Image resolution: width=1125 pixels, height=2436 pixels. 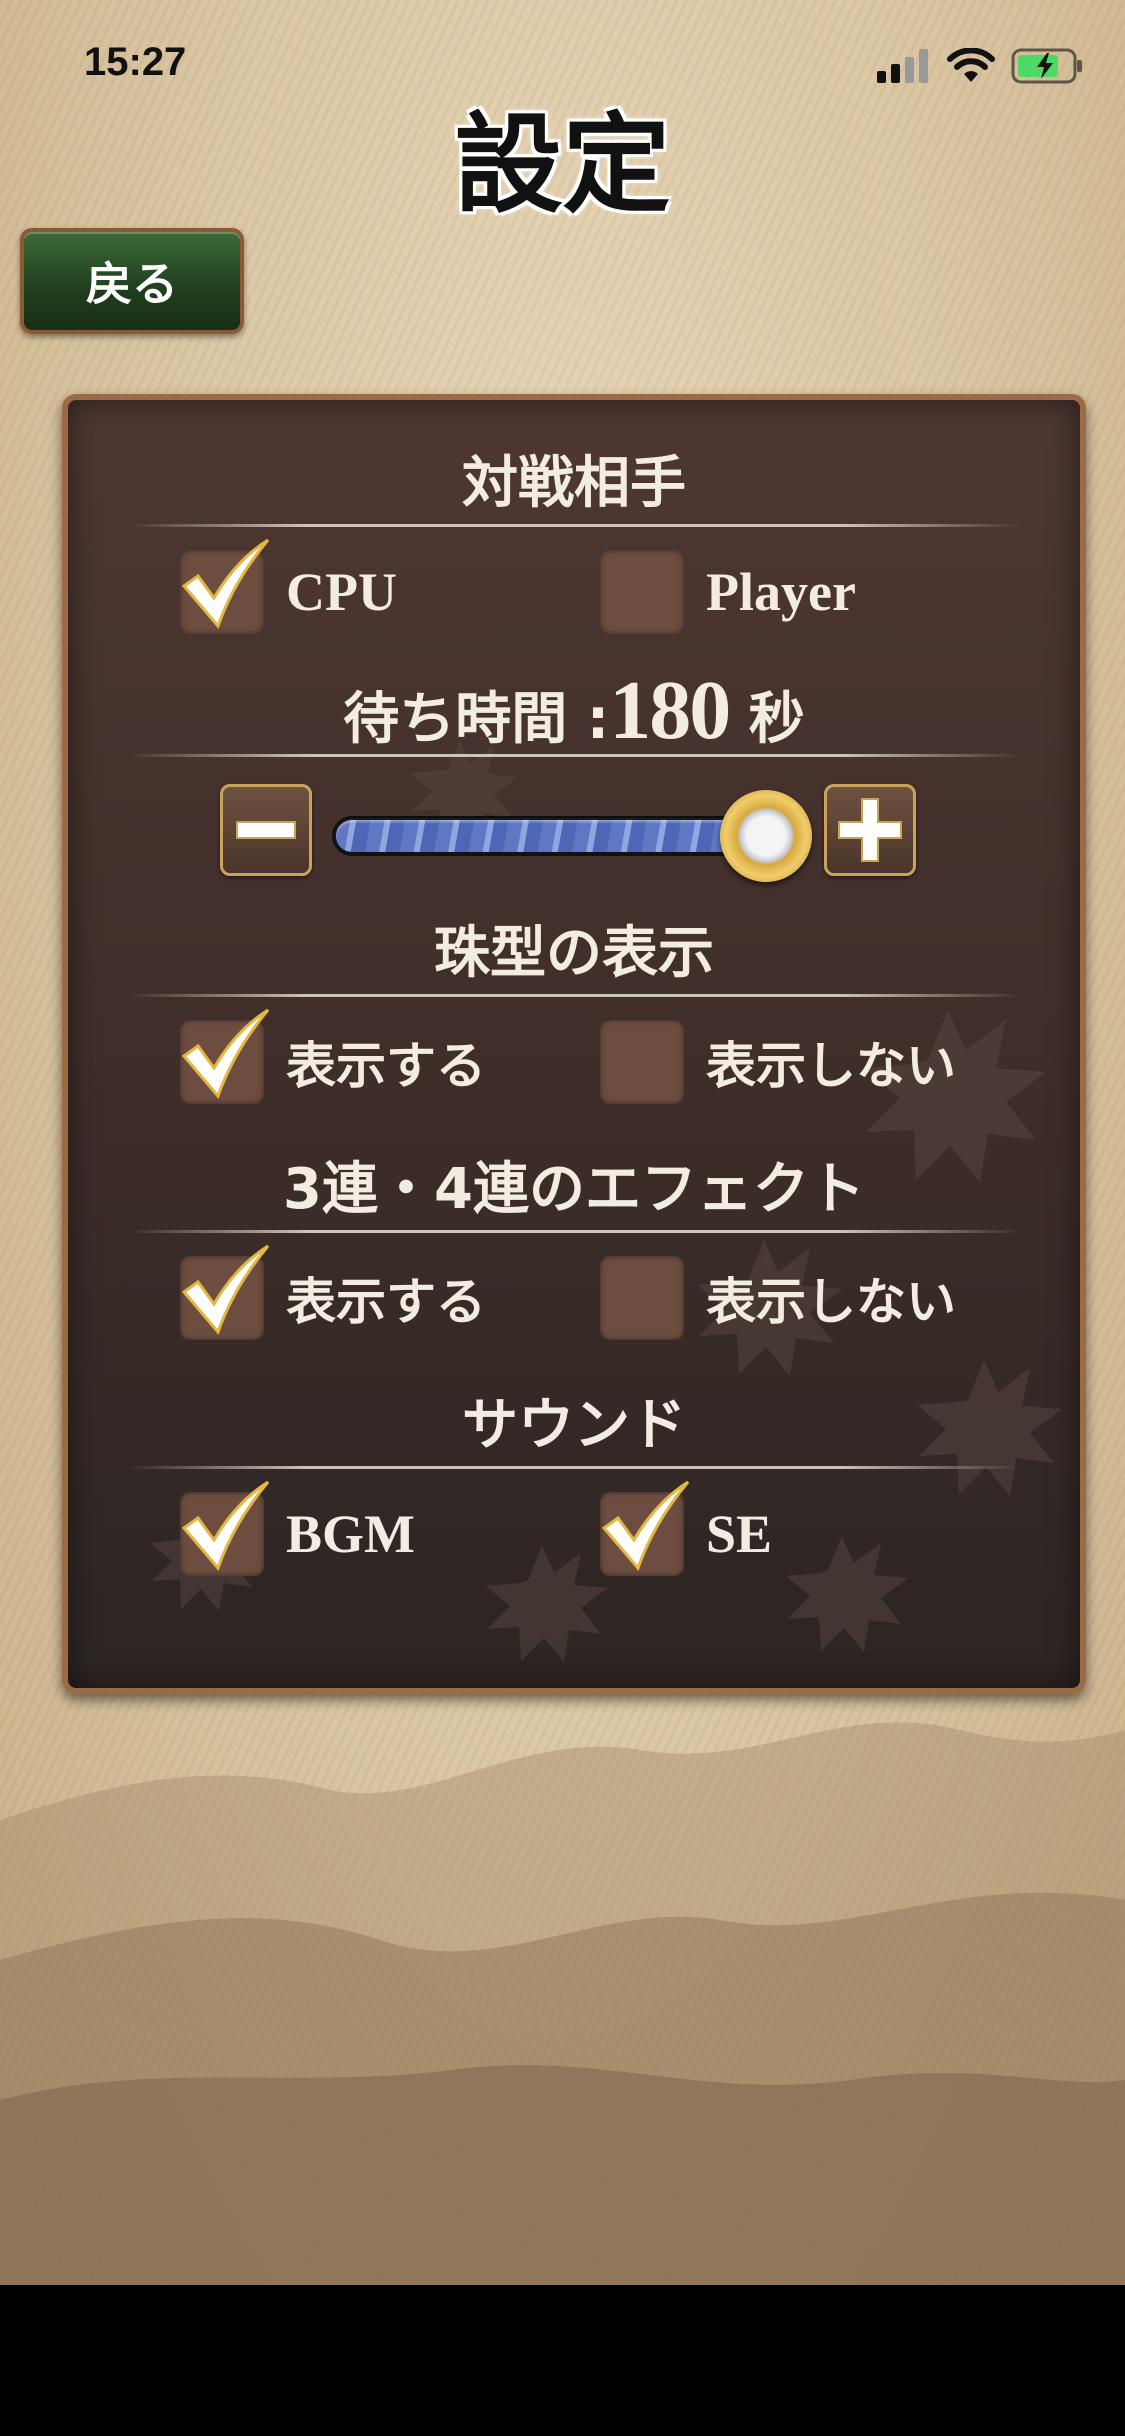 What do you see at coordinates (642, 592) in the screenshot?
I see `player-checkbox` at bounding box center [642, 592].